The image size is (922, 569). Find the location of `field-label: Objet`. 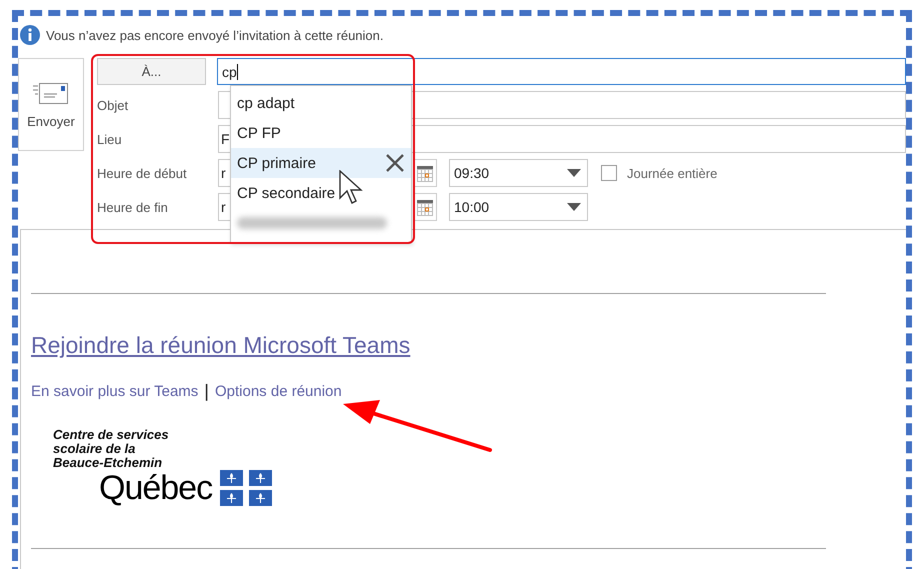

field-label: Objet is located at coordinates (113, 105).